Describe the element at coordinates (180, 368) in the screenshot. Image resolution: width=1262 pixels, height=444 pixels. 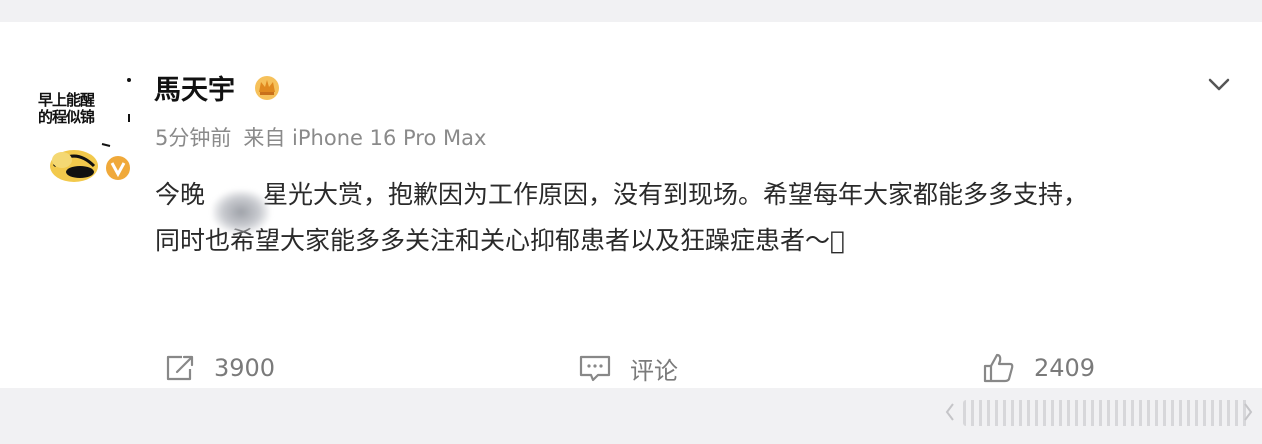
I see `repost-icon` at that location.